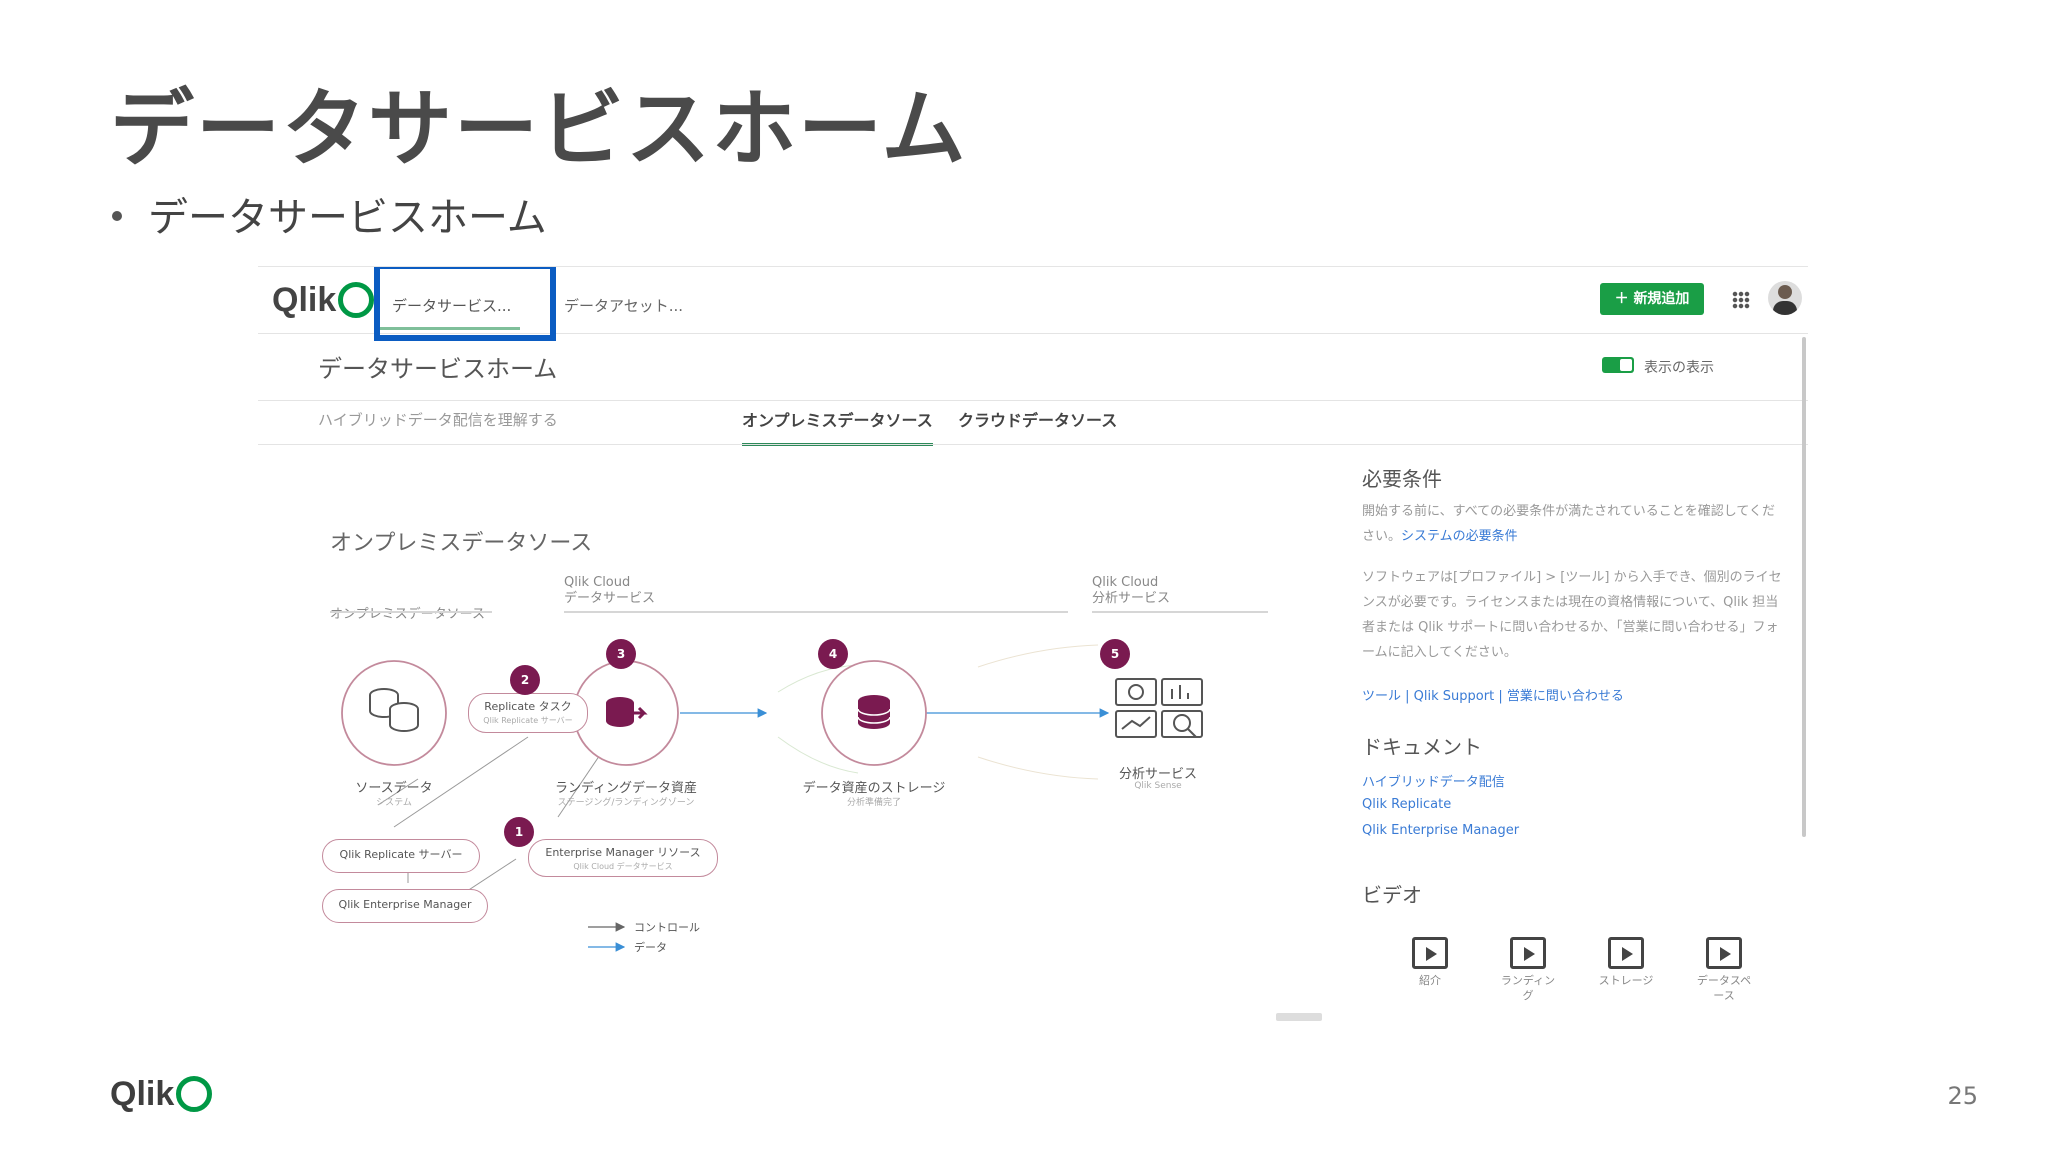  What do you see at coordinates (1618, 365) in the screenshot?
I see `display-toggle` at bounding box center [1618, 365].